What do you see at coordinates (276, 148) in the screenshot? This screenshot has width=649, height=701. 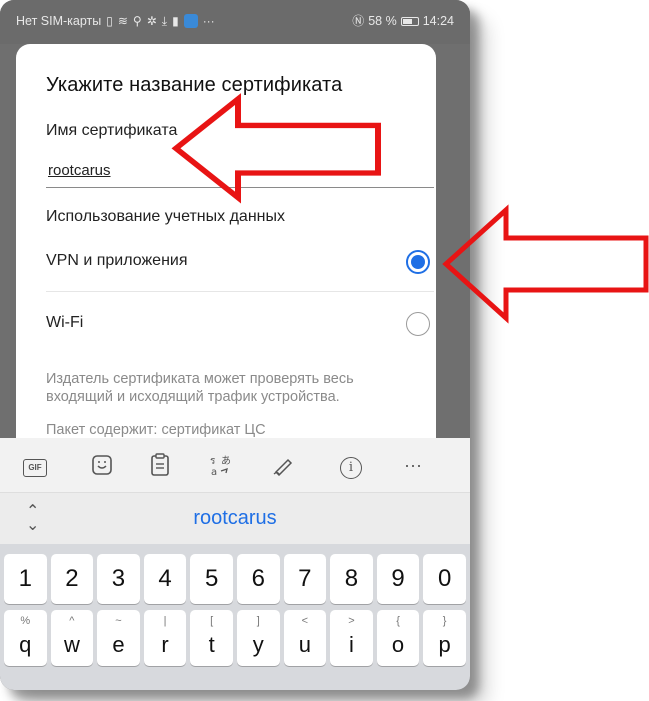 I see `annotation-arrow-input-icon` at bounding box center [276, 148].